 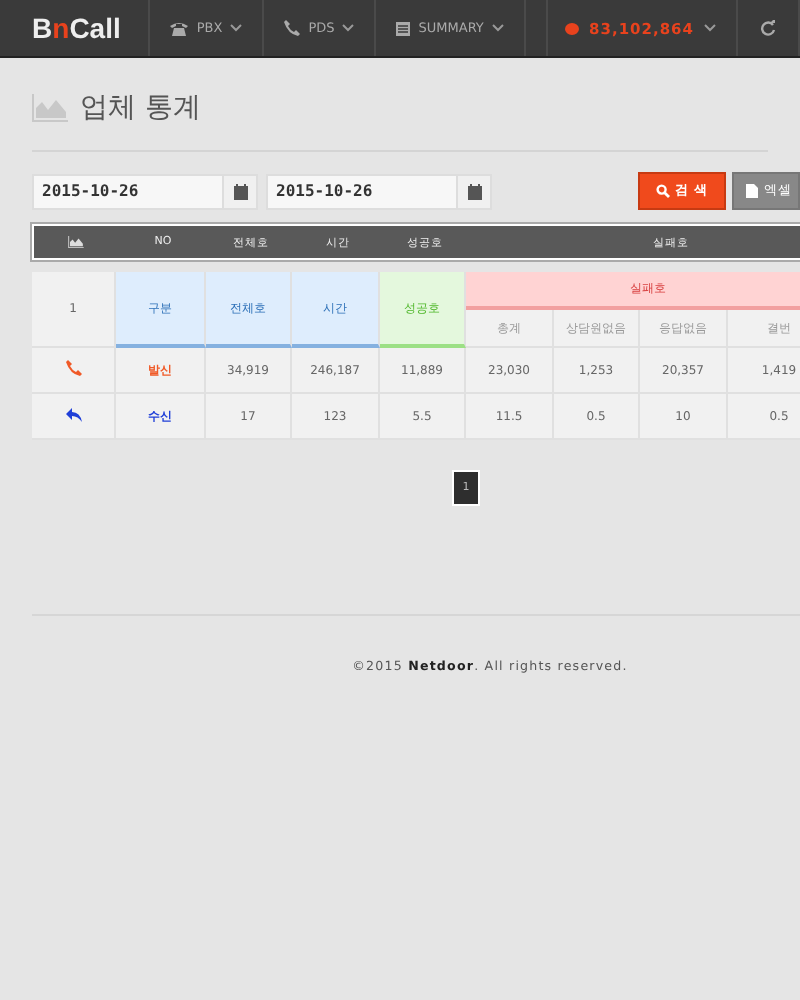 What do you see at coordinates (361, 191) in the screenshot?
I see `end-date-field: 2015-10-26` at bounding box center [361, 191].